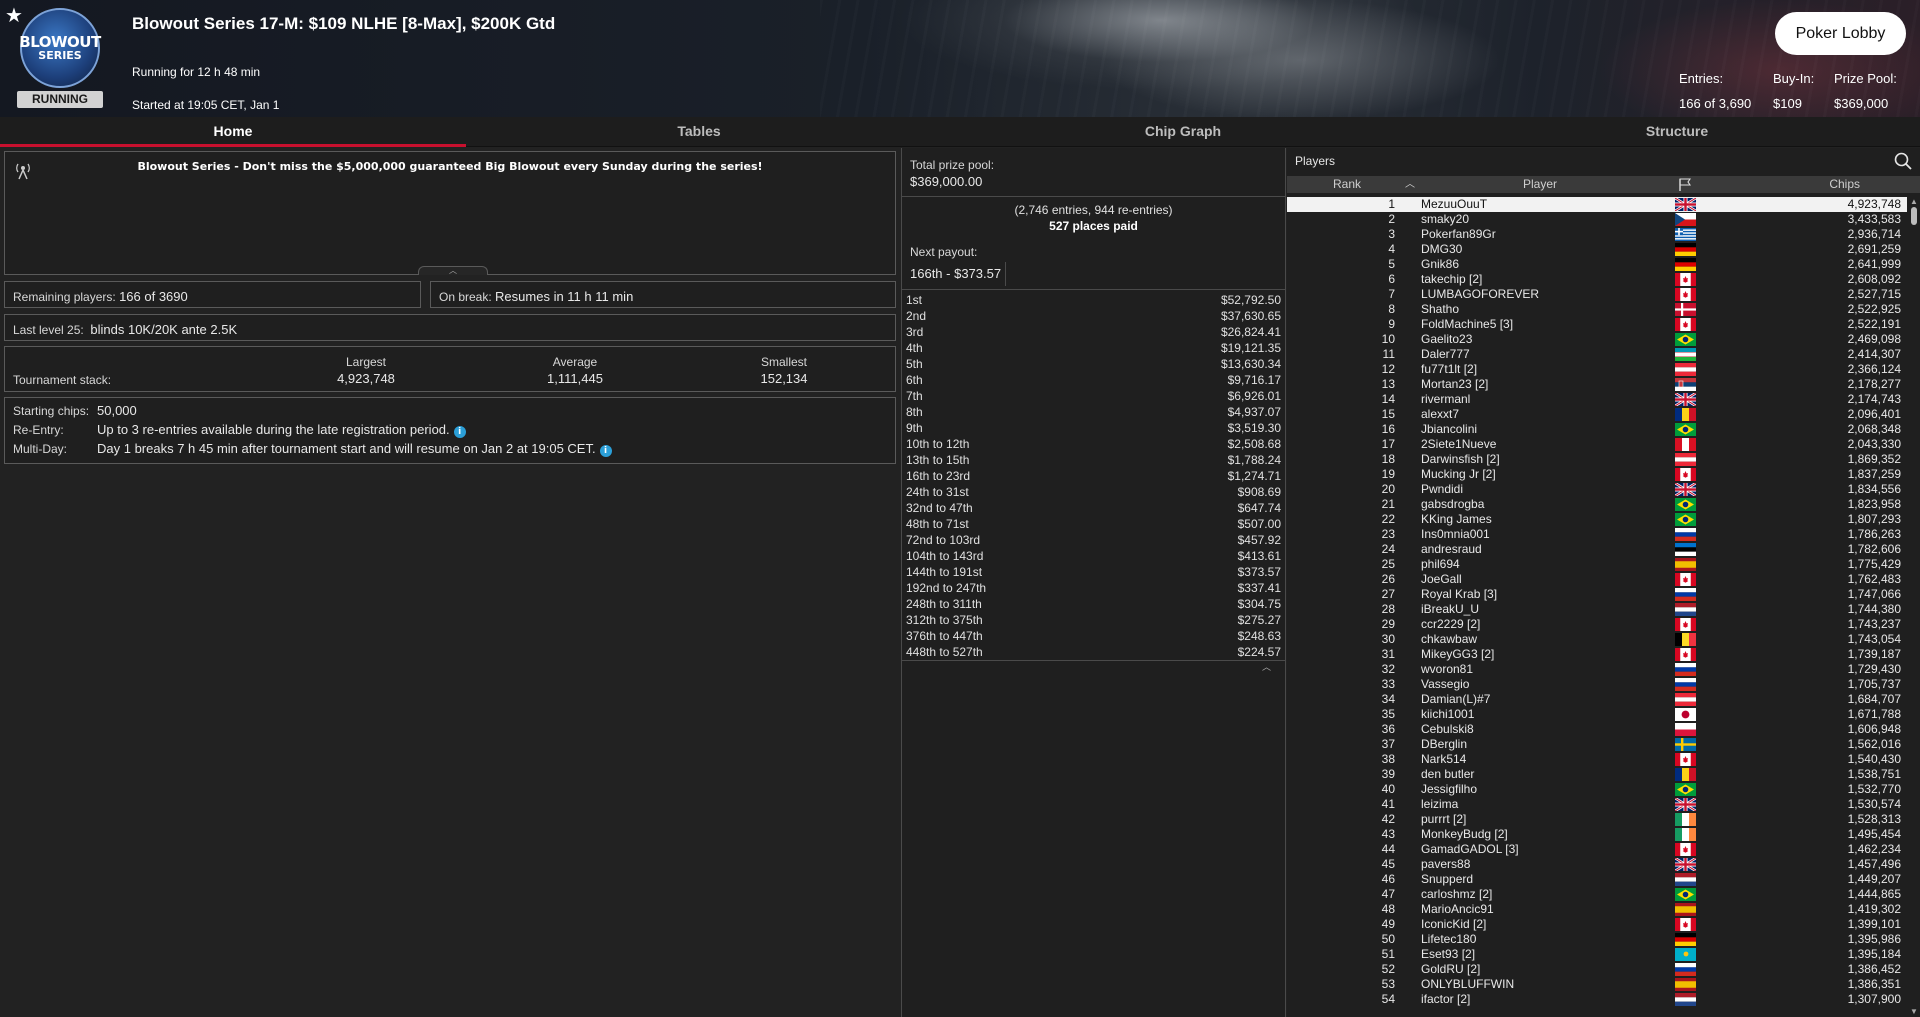  Describe the element at coordinates (1597, 654) in the screenshot. I see `table-row: 31 MikeyGG3 [2] 1,739,187` at that location.